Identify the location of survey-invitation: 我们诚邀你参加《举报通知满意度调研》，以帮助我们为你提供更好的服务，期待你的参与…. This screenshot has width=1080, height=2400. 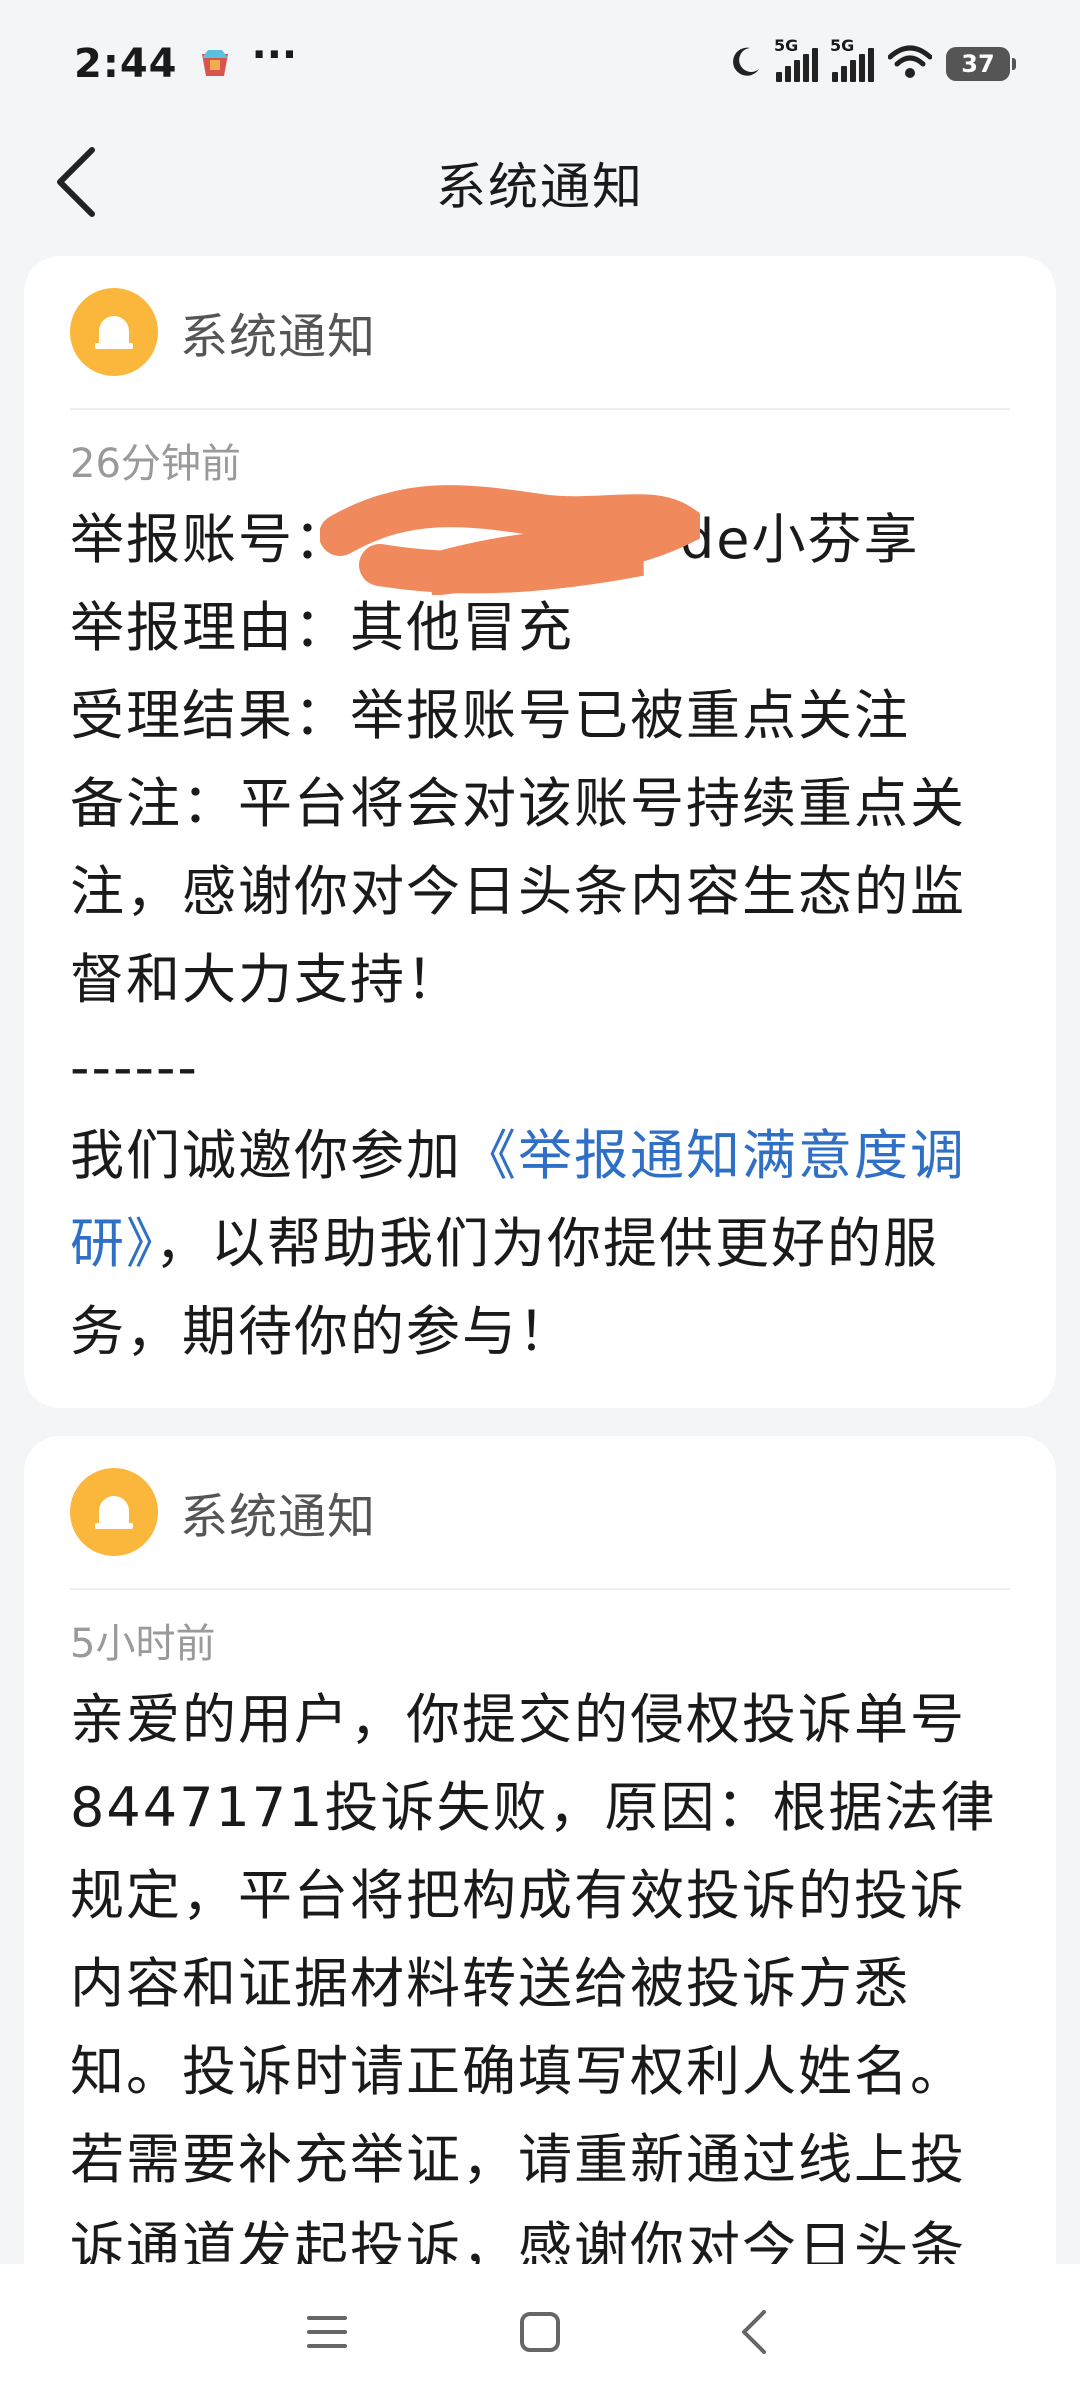
(540, 1244).